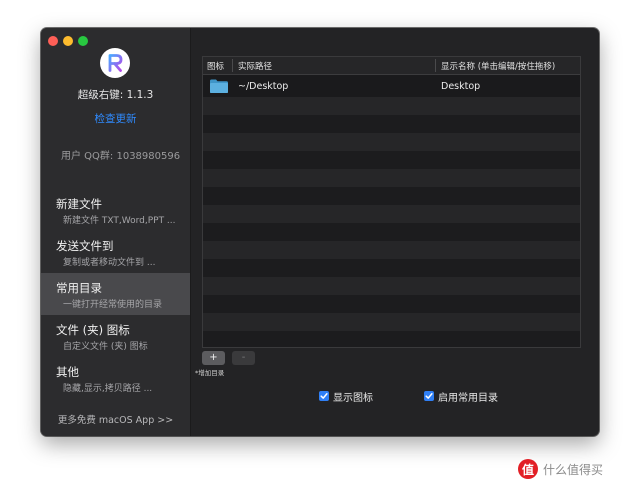 Image resolution: width=640 pixels, height=491 pixels. I want to click on sidebar-item-subtitle: 自定义文件 (夹) 图标, so click(105, 347).